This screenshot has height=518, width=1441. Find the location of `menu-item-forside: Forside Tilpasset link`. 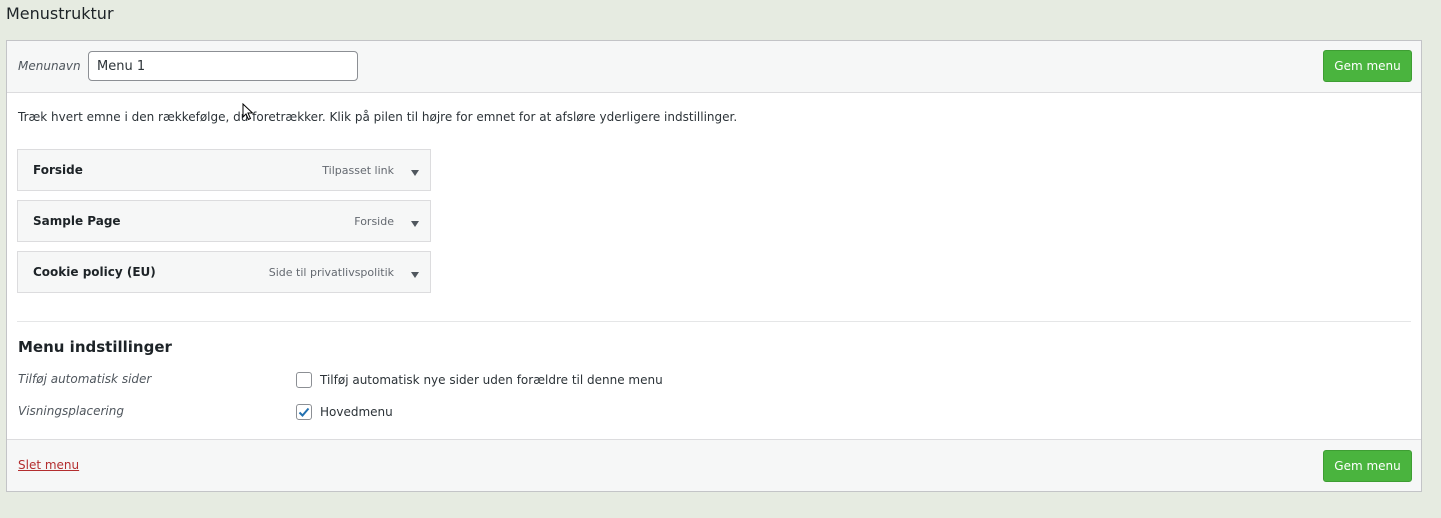

menu-item-forside: Forside Tilpasset link is located at coordinates (224, 170).